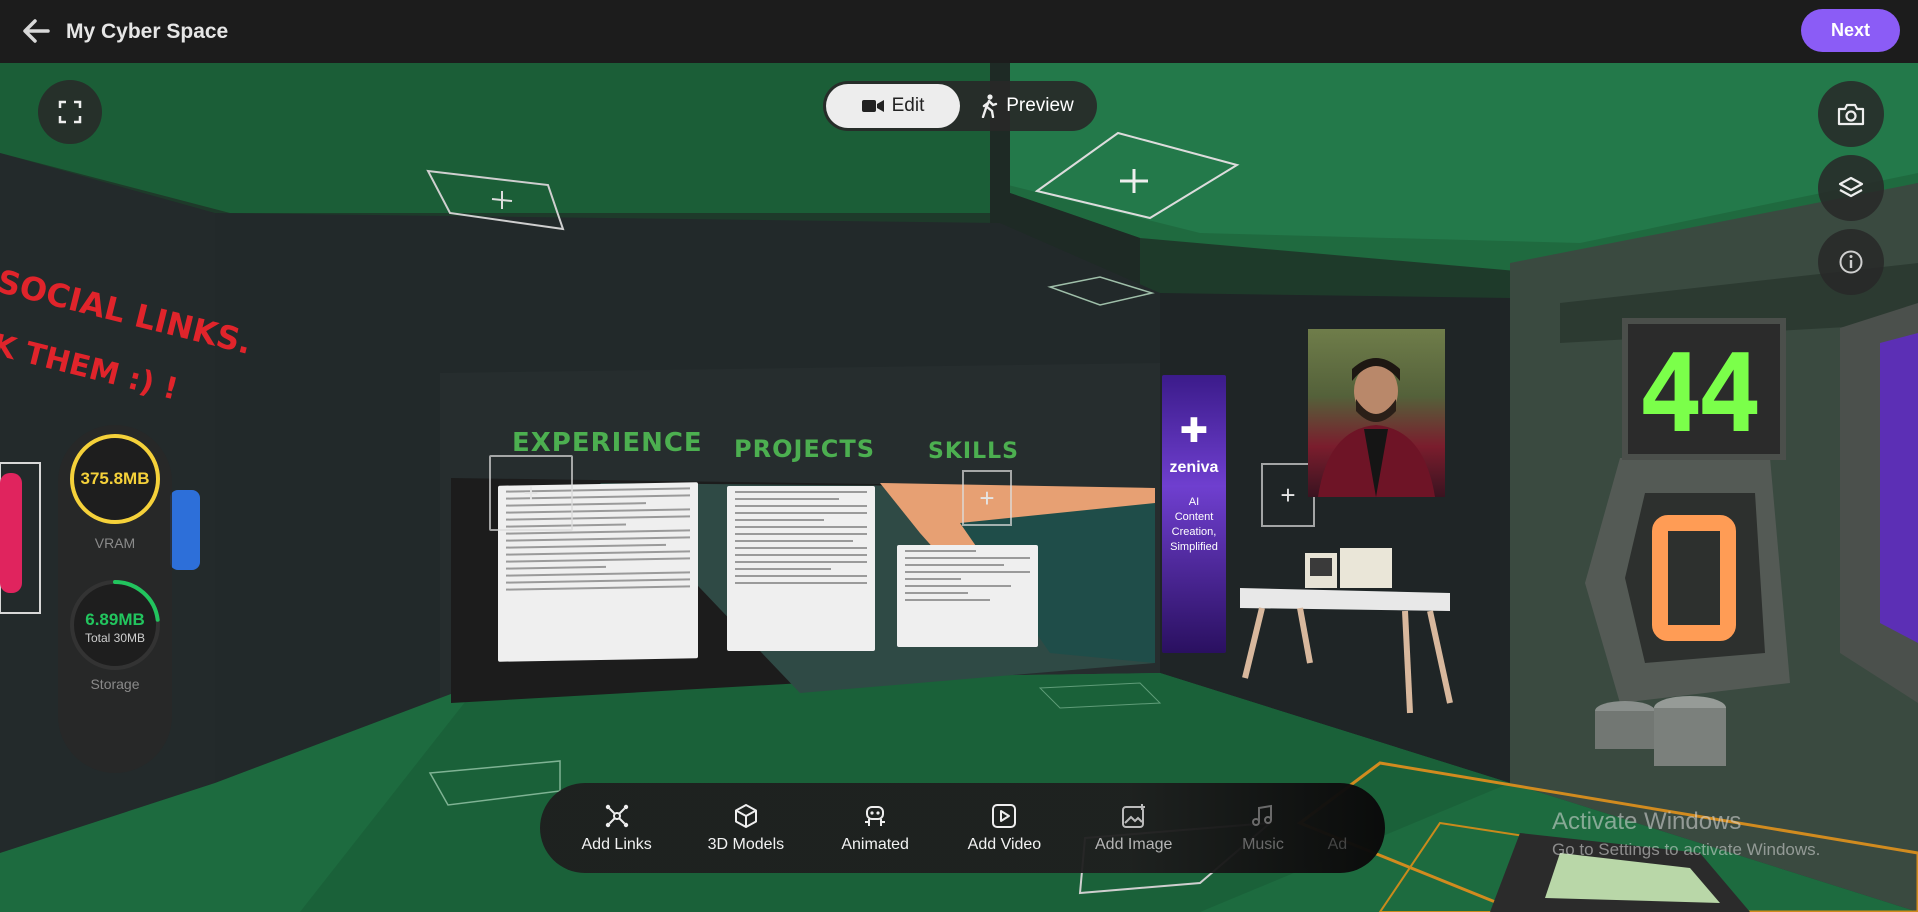 Image resolution: width=1918 pixels, height=912 pixels. Describe the element at coordinates (987, 498) in the screenshot. I see `add-media-slot-2: +` at that location.